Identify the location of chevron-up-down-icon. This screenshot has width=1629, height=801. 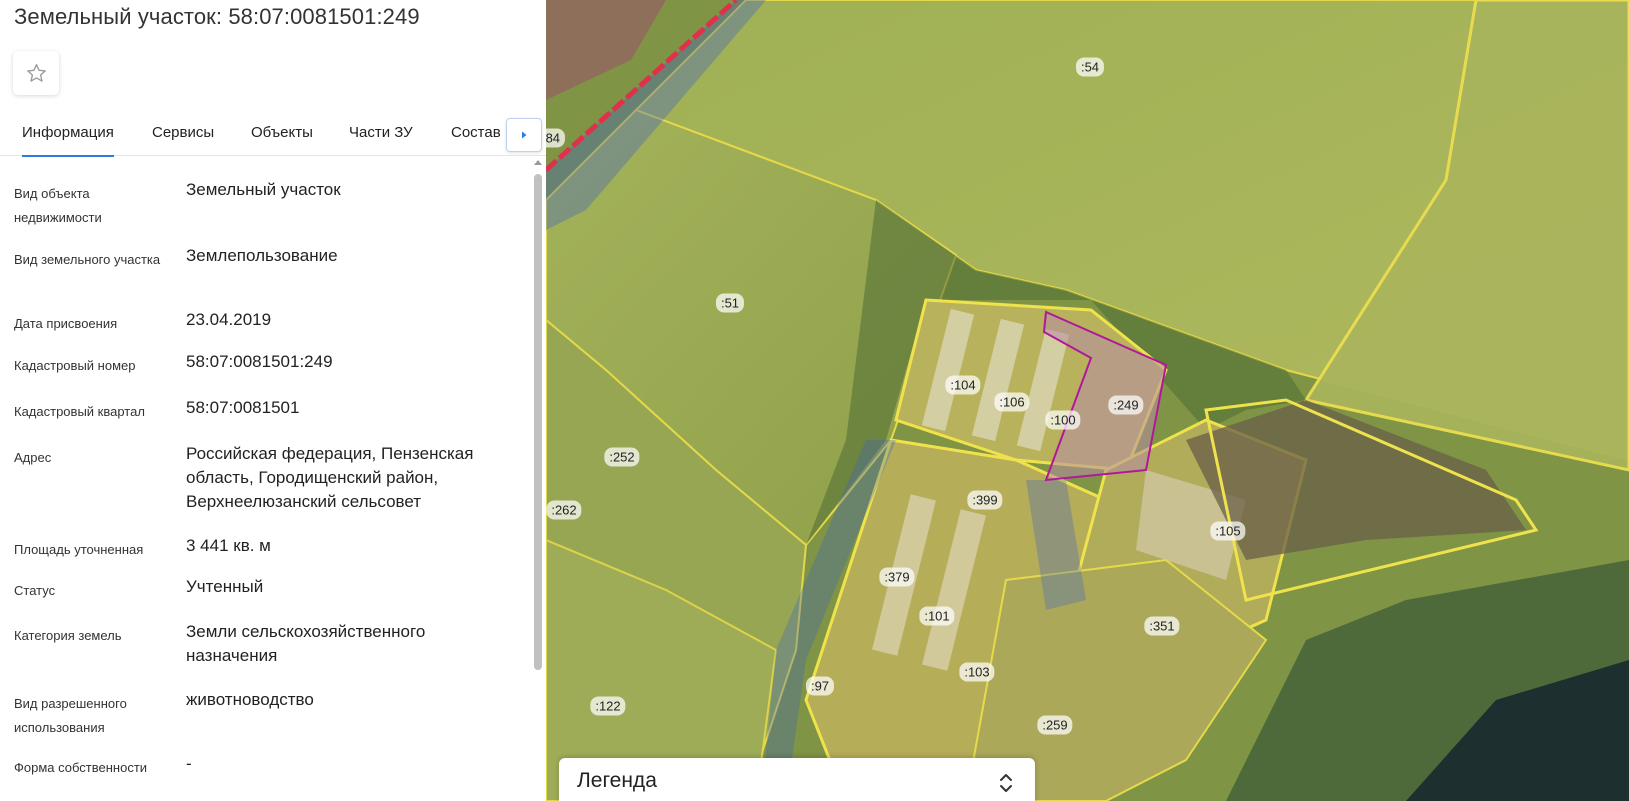
(1006, 783).